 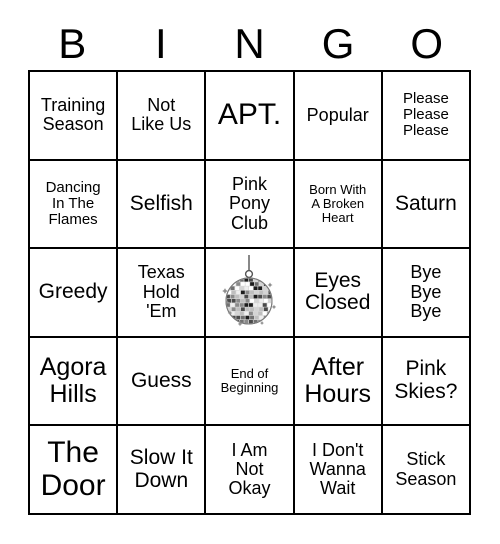 I want to click on bingo-cell-label: Born With A Broken Heart, so click(x=338, y=203).